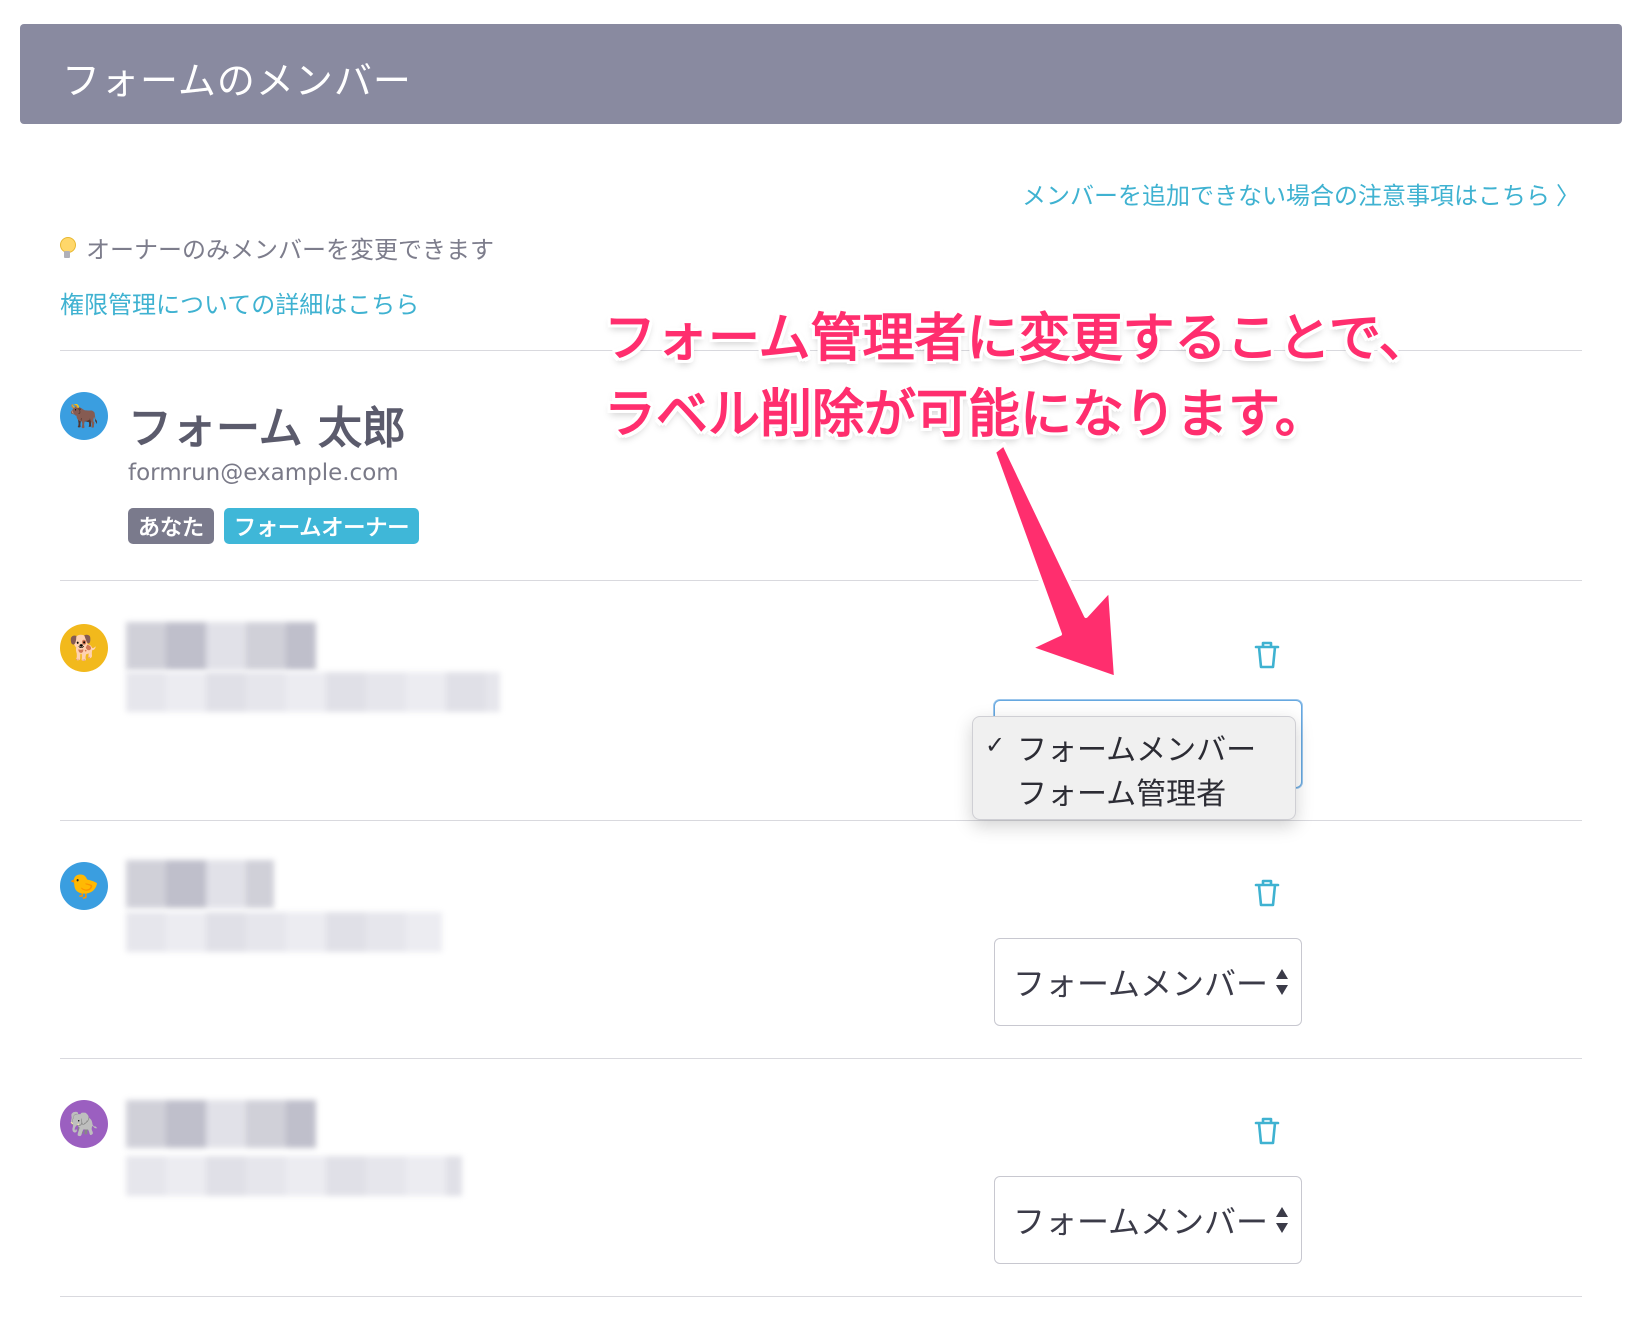 This screenshot has height=1324, width=1642. Describe the element at coordinates (1286, 196) in the screenshot. I see `notice-link-label: メンバーを追加できない場合の注意事項はこちら` at that location.